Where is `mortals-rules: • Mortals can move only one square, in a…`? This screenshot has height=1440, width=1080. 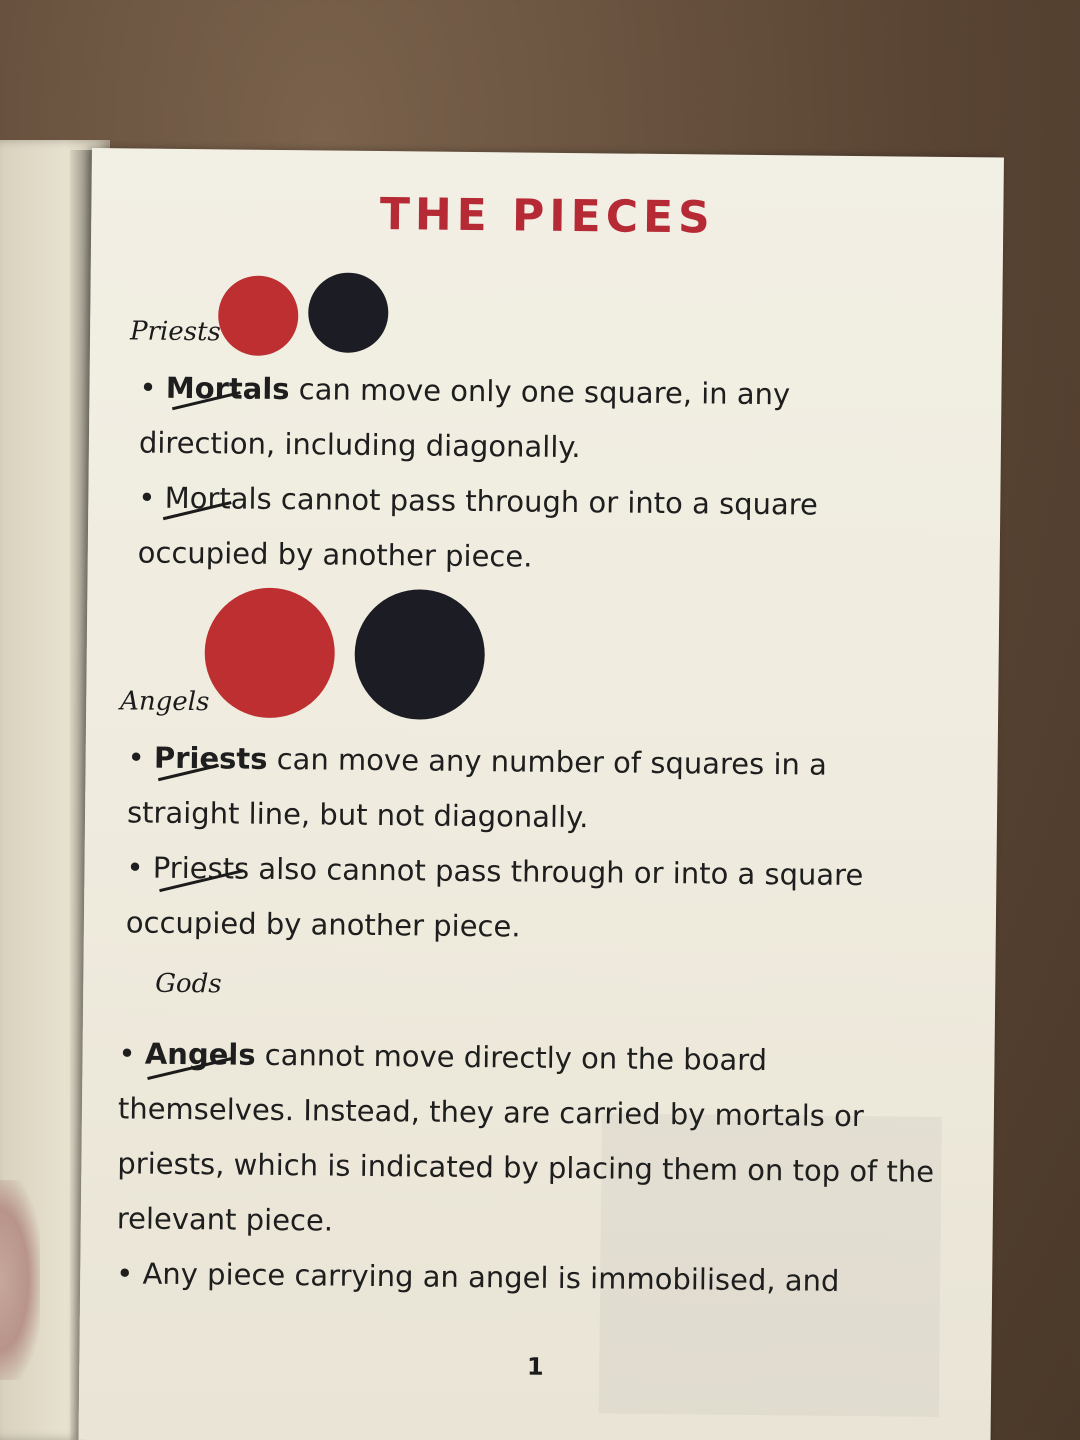 mortals-rules: • Mortals can move only one square, in a… is located at coordinates (528, 475).